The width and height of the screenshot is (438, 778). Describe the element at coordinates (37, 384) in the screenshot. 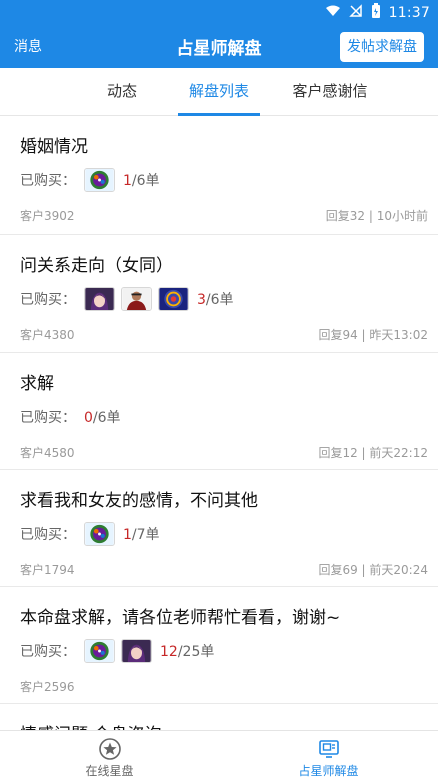

I see `post-title: 求解` at that location.